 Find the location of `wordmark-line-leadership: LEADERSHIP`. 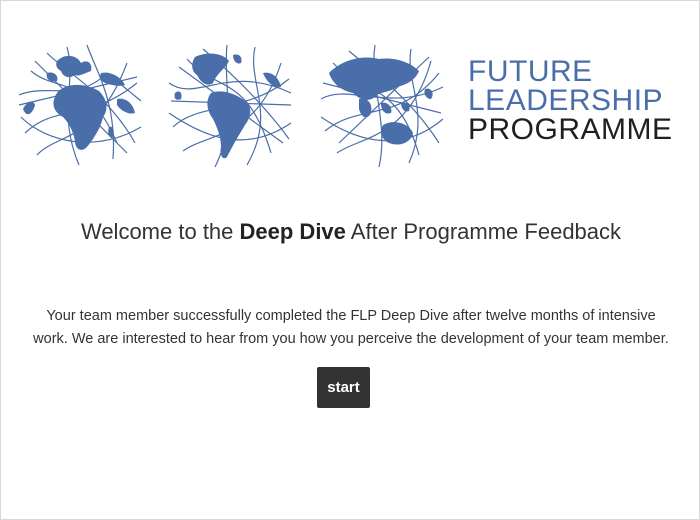

wordmark-line-leadership: LEADERSHIP is located at coordinates (566, 100).